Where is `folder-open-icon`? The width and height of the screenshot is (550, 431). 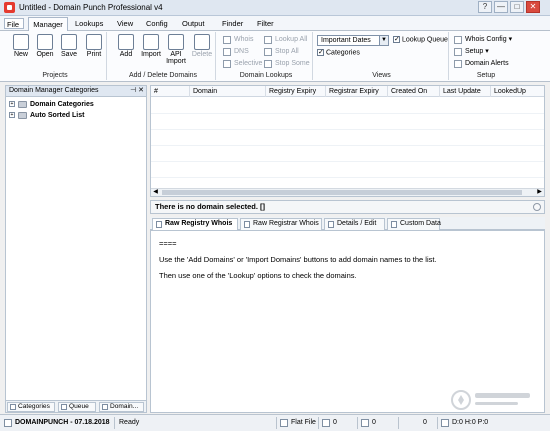 folder-open-icon is located at coordinates (45, 42).